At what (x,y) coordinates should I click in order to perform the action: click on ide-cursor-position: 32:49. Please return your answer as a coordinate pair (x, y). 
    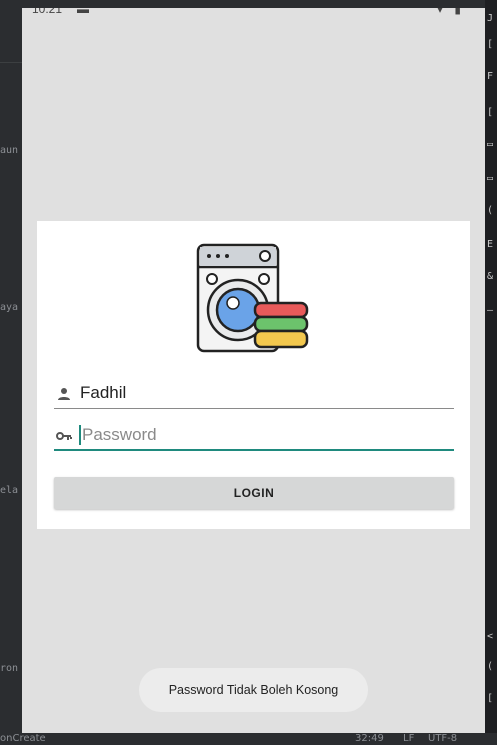
    Looking at the image, I should click on (369, 739).